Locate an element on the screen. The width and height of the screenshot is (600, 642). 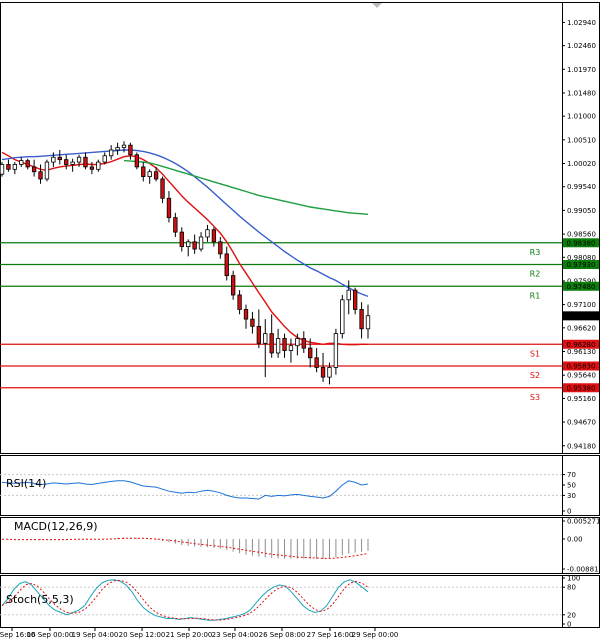
date-tick-label: 19 Sep 04:00 is located at coordinates (95, 635).